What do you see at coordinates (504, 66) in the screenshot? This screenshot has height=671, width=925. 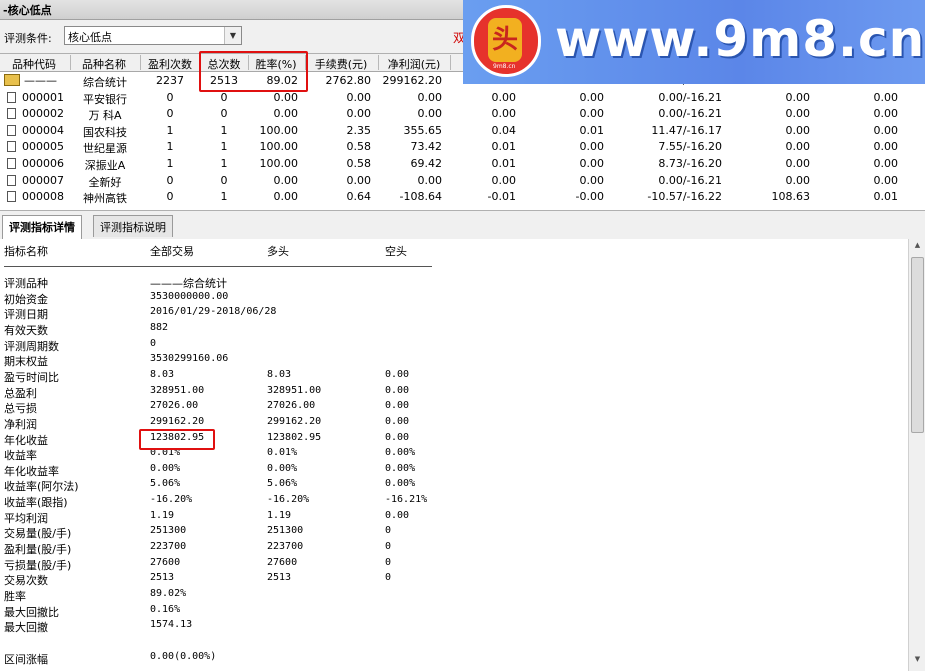 I see `watermark-small-text: 9m8.cn` at bounding box center [504, 66].